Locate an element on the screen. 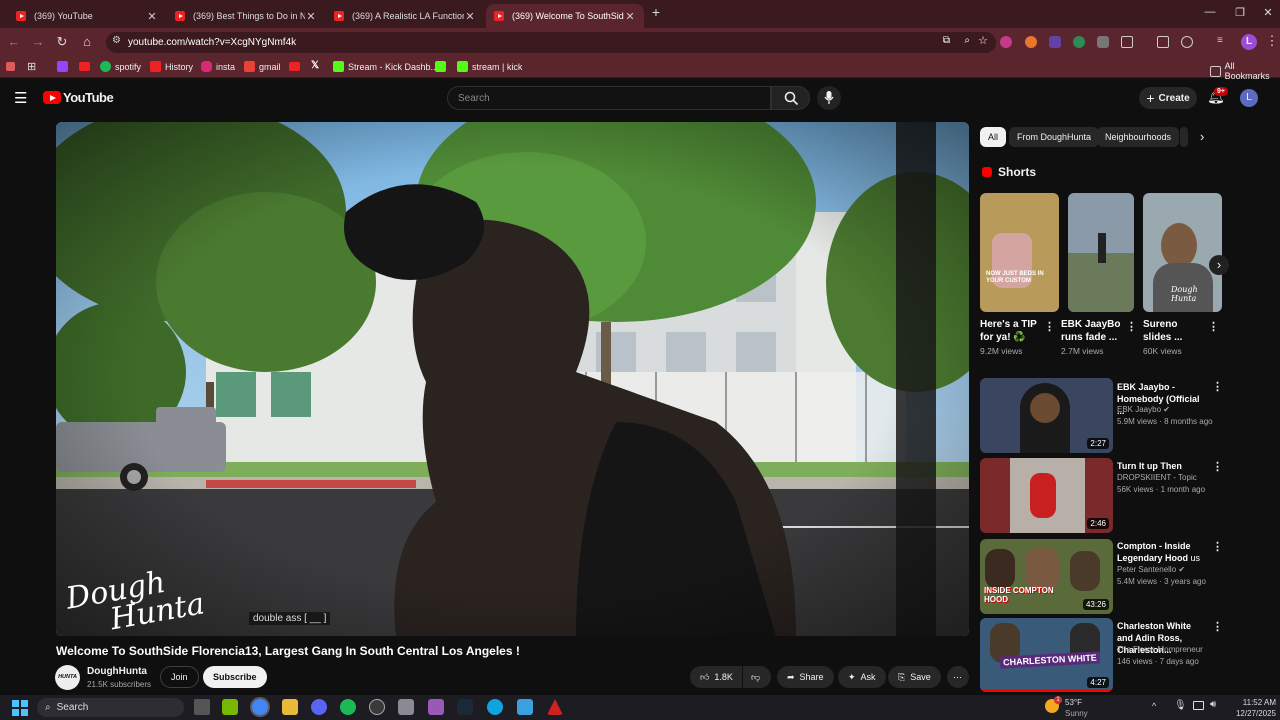  twitch-extension-icon is located at coordinates (1055, 42).